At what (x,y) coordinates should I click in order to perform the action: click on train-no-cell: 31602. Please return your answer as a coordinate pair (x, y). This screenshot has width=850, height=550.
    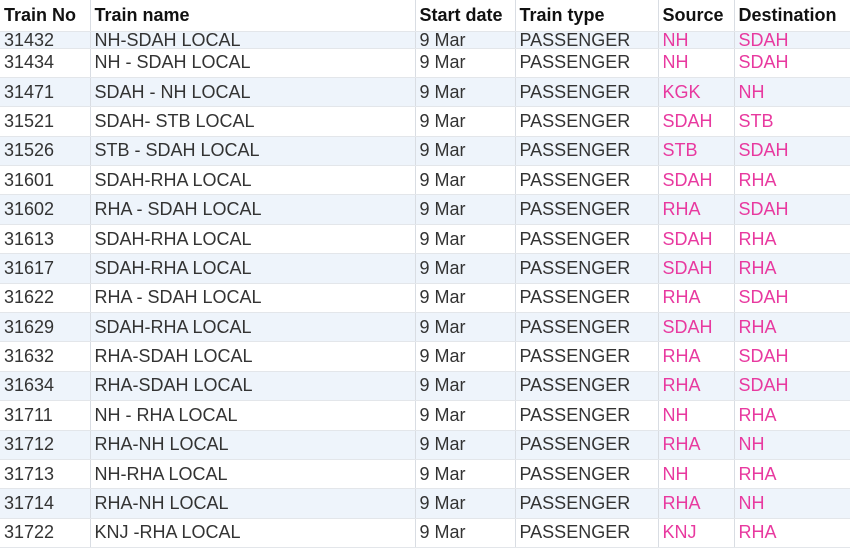
    Looking at the image, I should click on (45, 209).